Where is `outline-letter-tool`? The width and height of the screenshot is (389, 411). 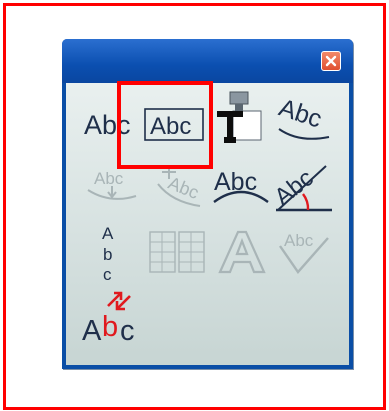 outline-letter-tool is located at coordinates (241, 252).